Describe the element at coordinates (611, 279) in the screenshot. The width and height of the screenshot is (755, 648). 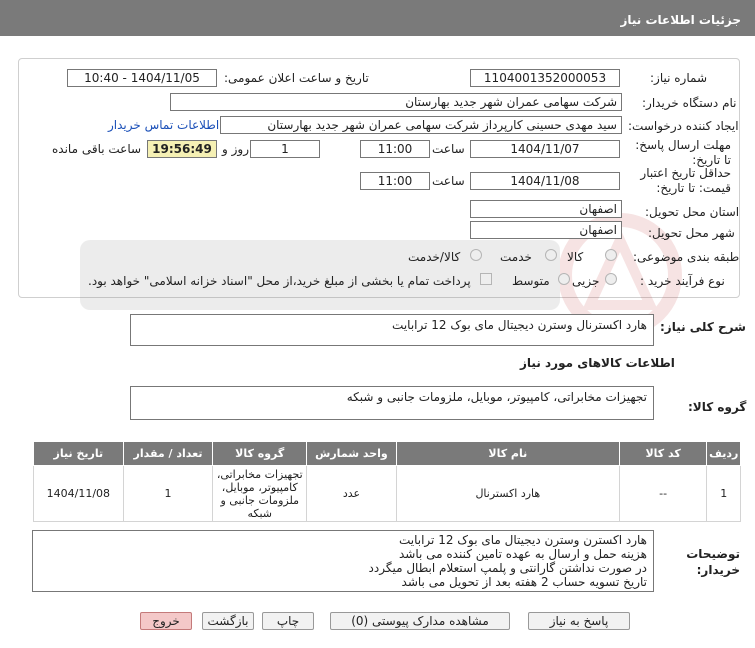
I see `process-minor-radio` at that location.